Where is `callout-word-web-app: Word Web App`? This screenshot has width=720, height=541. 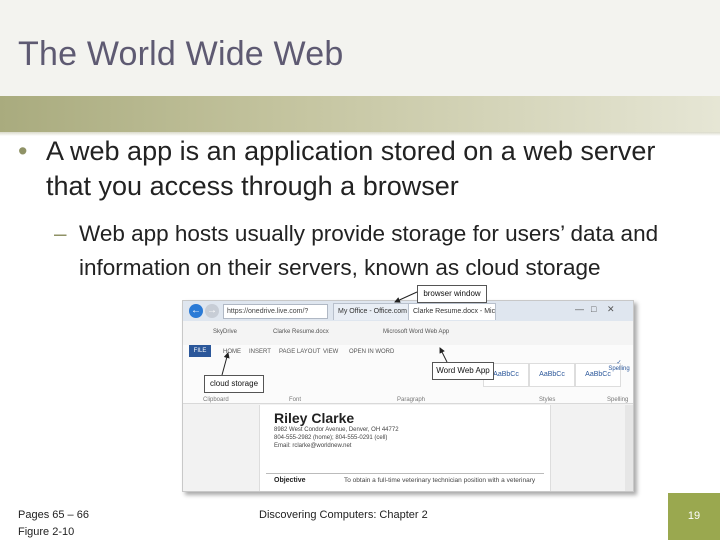 callout-word-web-app: Word Web App is located at coordinates (463, 371).